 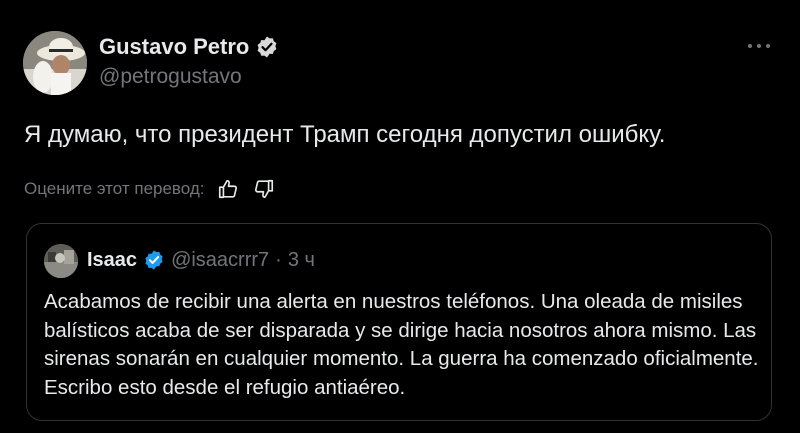 I want to click on author-handle: @petrogustavo, so click(x=170, y=77).